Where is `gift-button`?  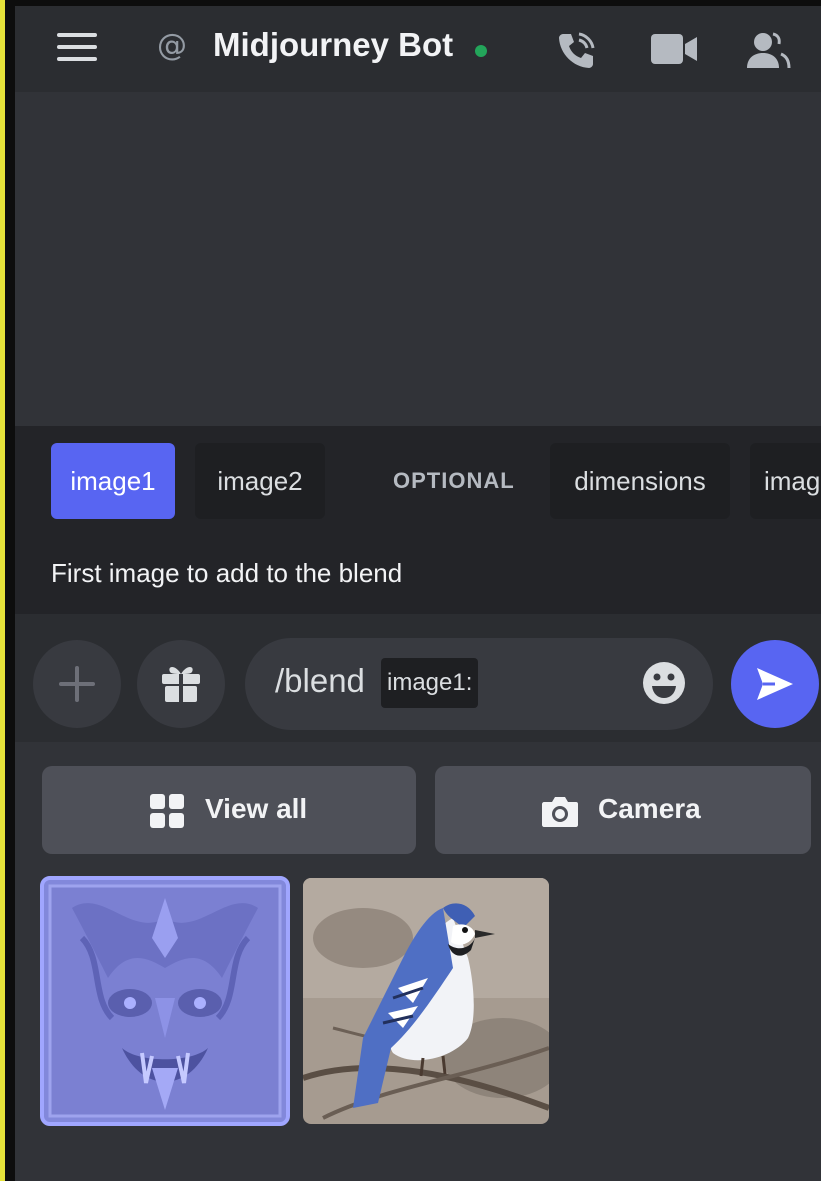 gift-button is located at coordinates (181, 684).